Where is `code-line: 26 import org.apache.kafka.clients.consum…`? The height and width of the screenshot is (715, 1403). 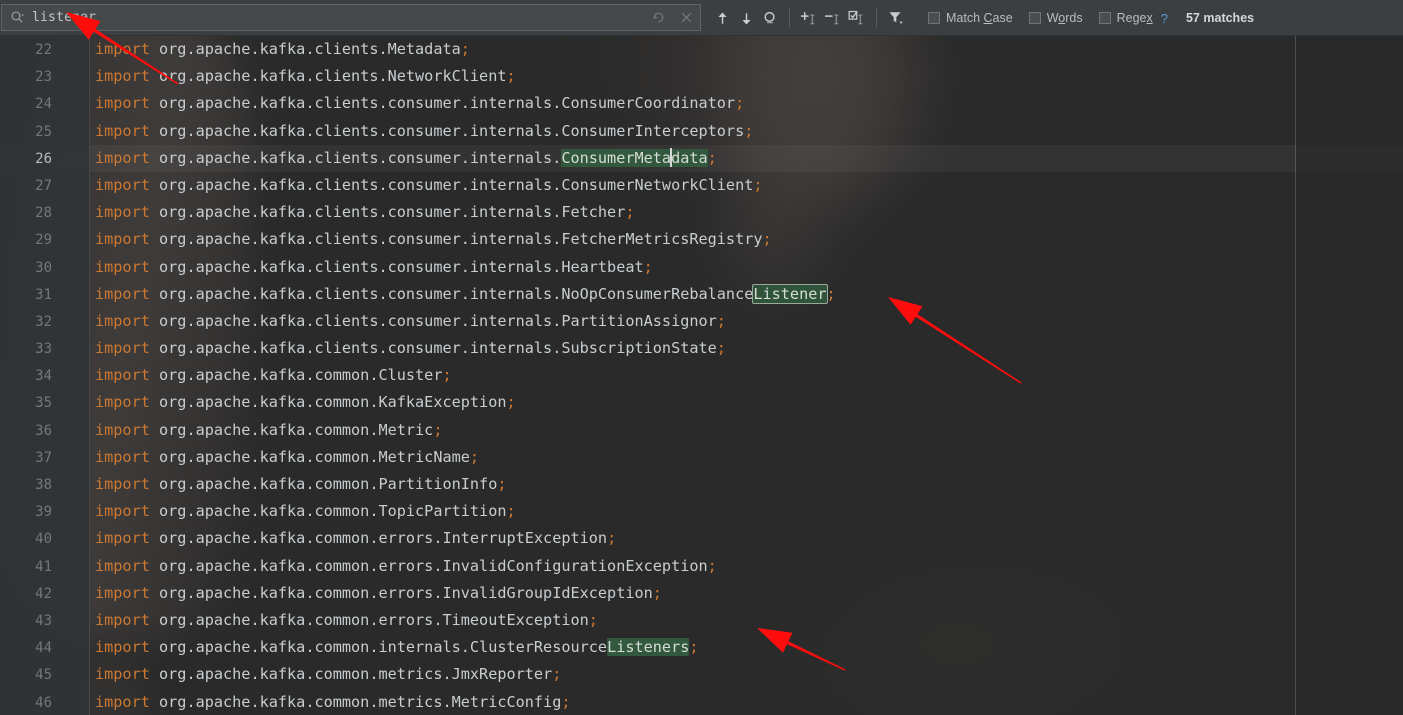
code-line: 26 import org.apache.kafka.clients.consum… is located at coordinates (701, 158).